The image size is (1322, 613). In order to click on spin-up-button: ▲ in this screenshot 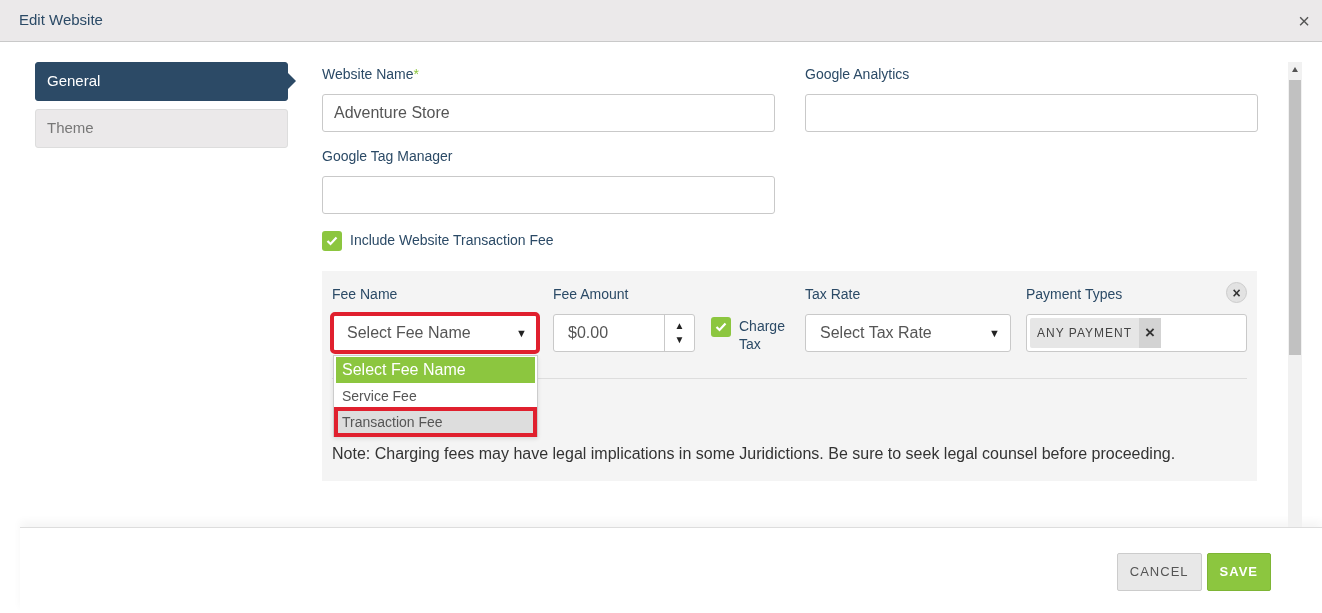, I will do `click(679, 326)`.